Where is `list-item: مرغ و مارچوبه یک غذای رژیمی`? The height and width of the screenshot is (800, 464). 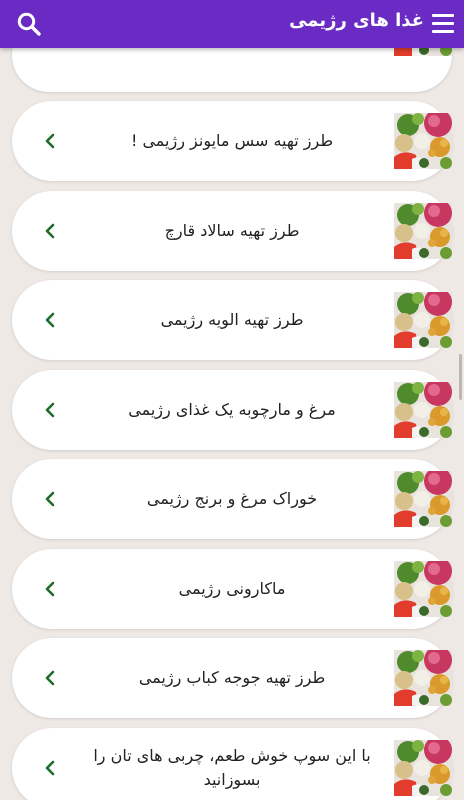 list-item: مرغ و مارچوبه یک غذای رژیمی is located at coordinates (232, 409).